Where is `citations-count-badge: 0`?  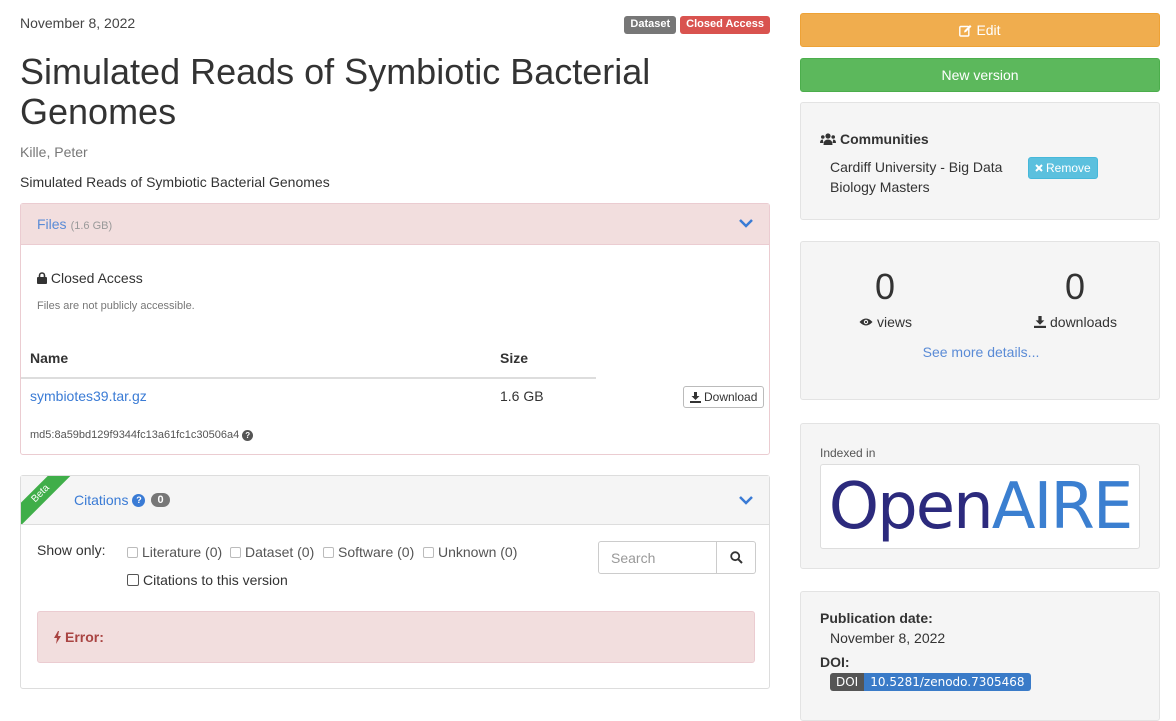
citations-count-badge: 0 is located at coordinates (160, 500).